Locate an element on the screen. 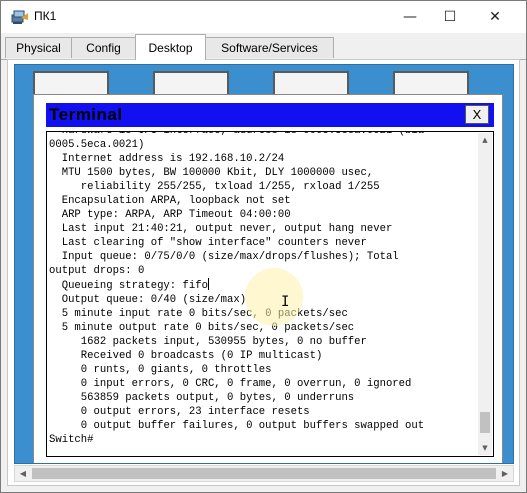 The width and height of the screenshot is (527, 493). window-title: ПК1 is located at coordinates (45, 16).